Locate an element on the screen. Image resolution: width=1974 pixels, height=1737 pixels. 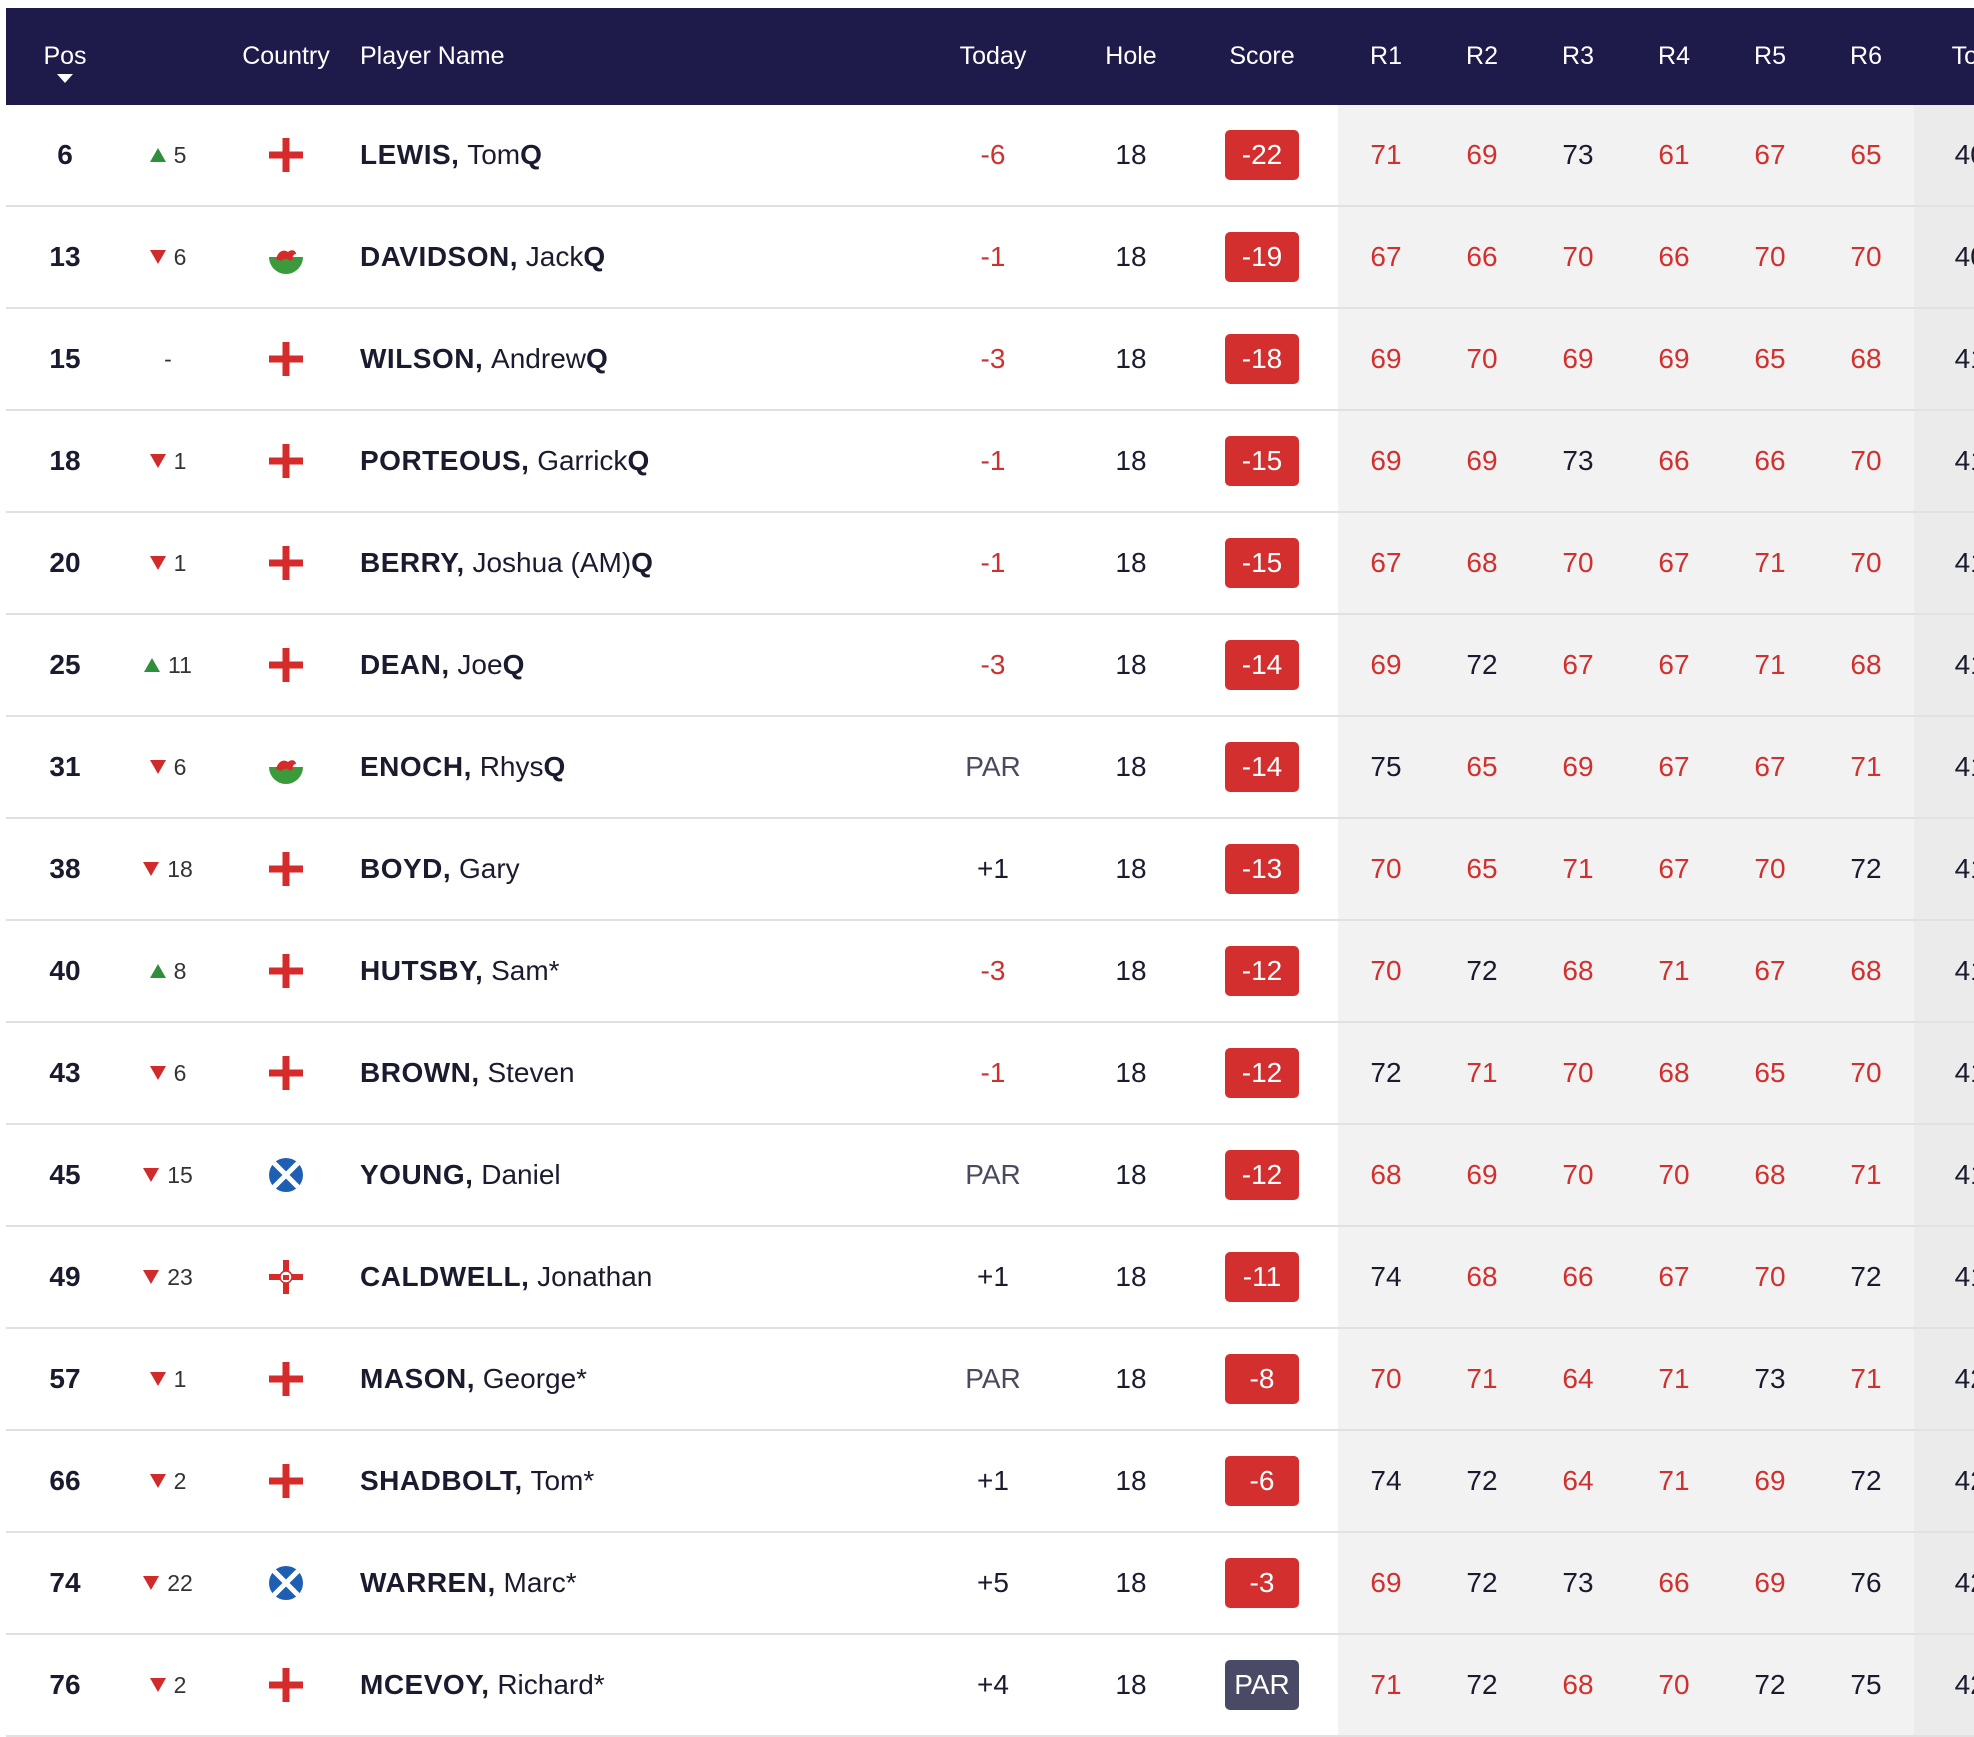
arrow-down-icon is located at coordinates (157, 1073).